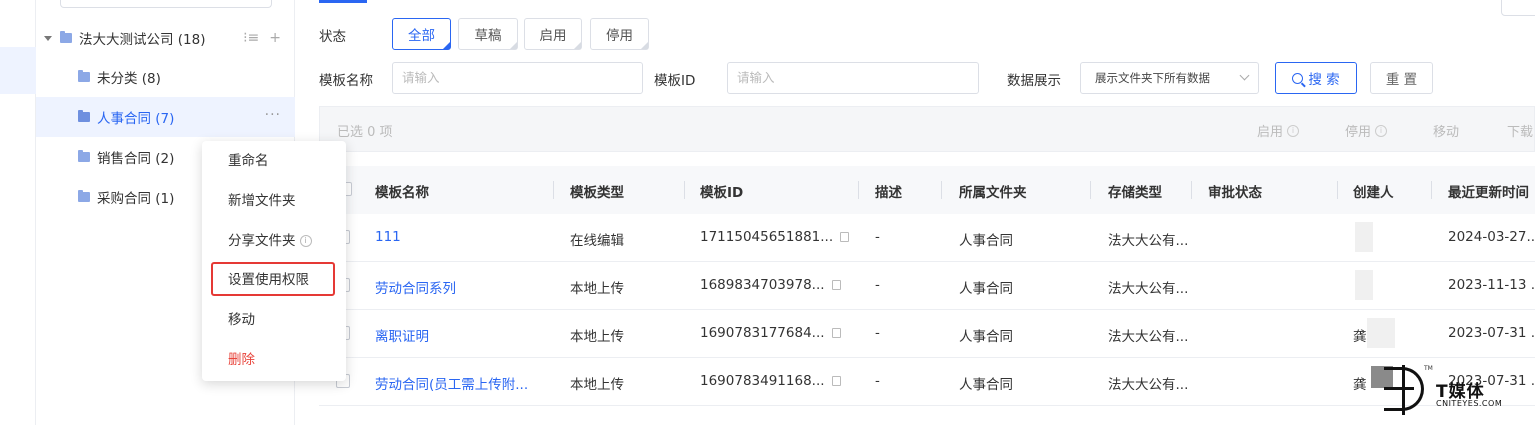 Image resolution: width=1535 pixels, height=425 pixels. Describe the element at coordinates (722, 193) in the screenshot. I see `column-header: 模板ID` at that location.